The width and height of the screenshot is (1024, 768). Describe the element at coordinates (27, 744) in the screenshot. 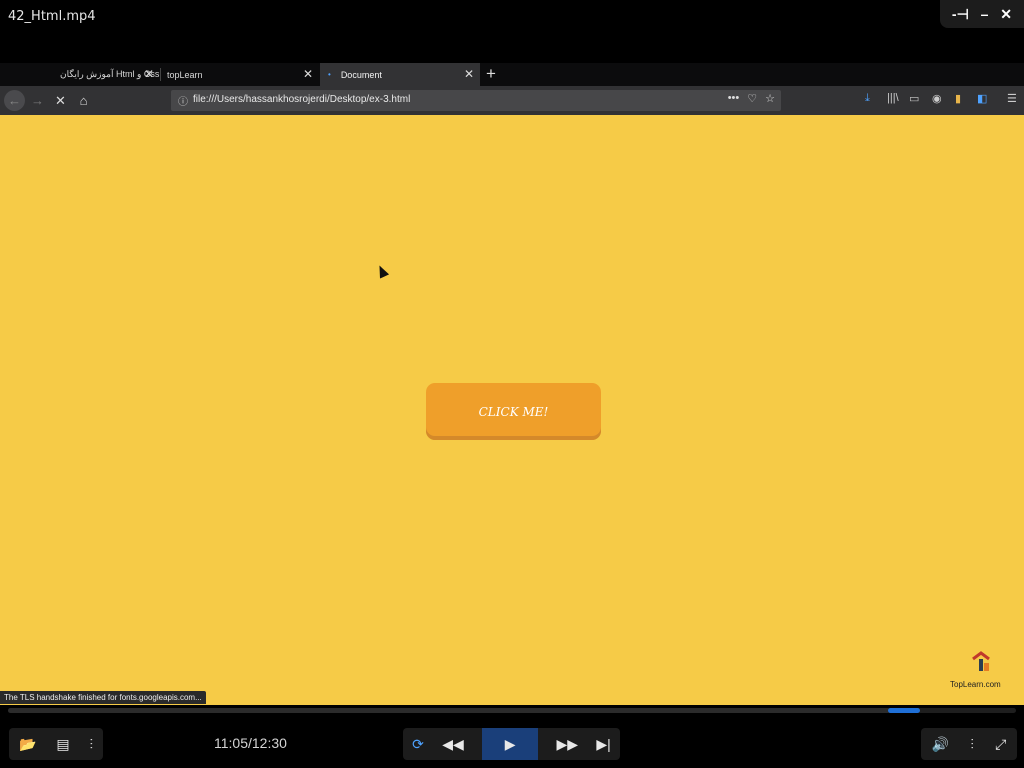

I see `open-folder-icon: 📂` at that location.